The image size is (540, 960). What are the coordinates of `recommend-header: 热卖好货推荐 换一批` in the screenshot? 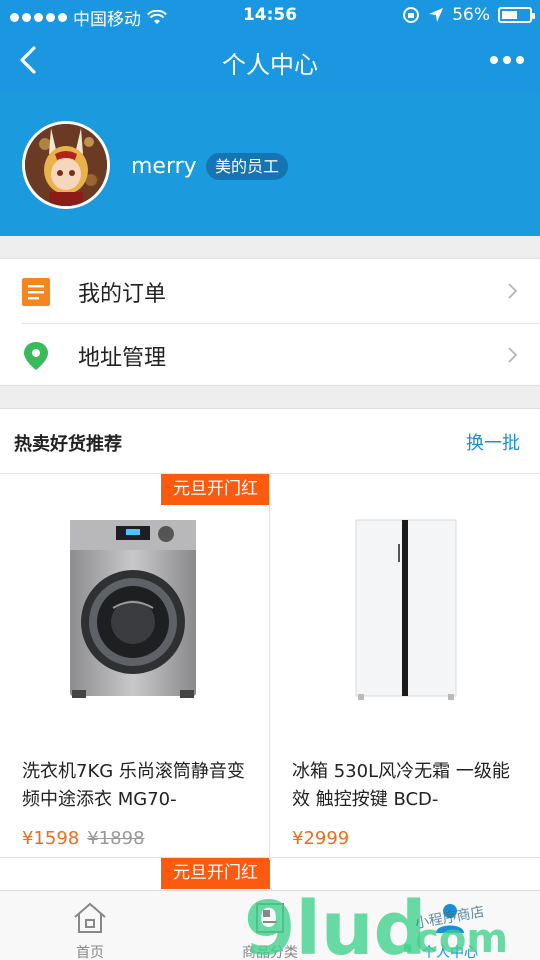 It's located at (270, 441).